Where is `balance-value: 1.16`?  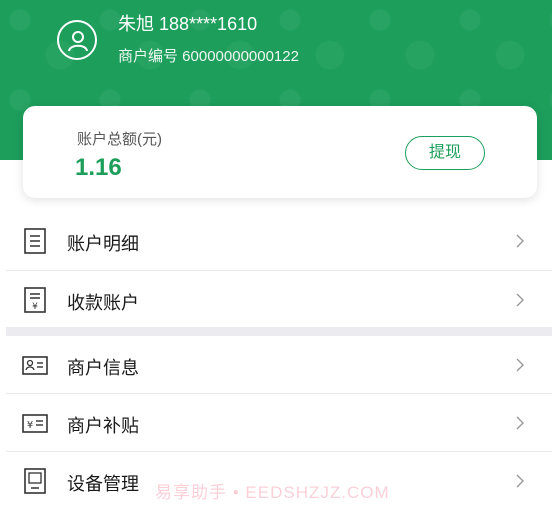 balance-value: 1.16 is located at coordinates (98, 167).